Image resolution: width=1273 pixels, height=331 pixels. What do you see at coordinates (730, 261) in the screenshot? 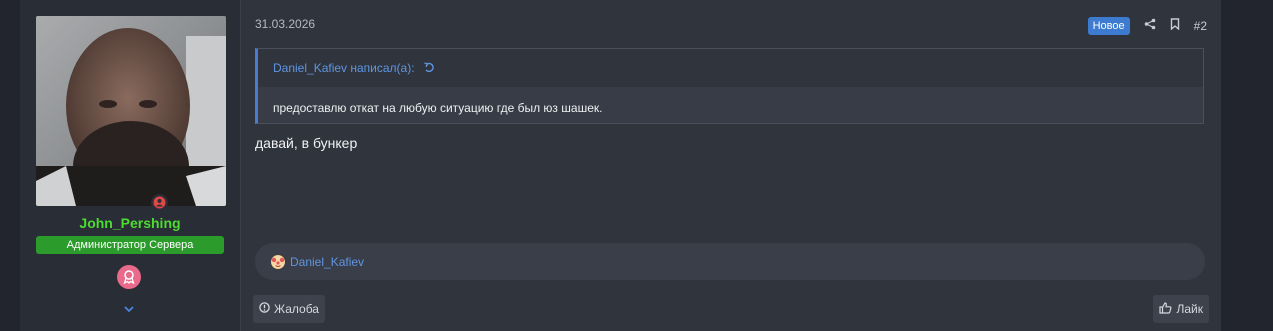
I see `reactions-bar: Daniel_Kafiev` at bounding box center [730, 261].